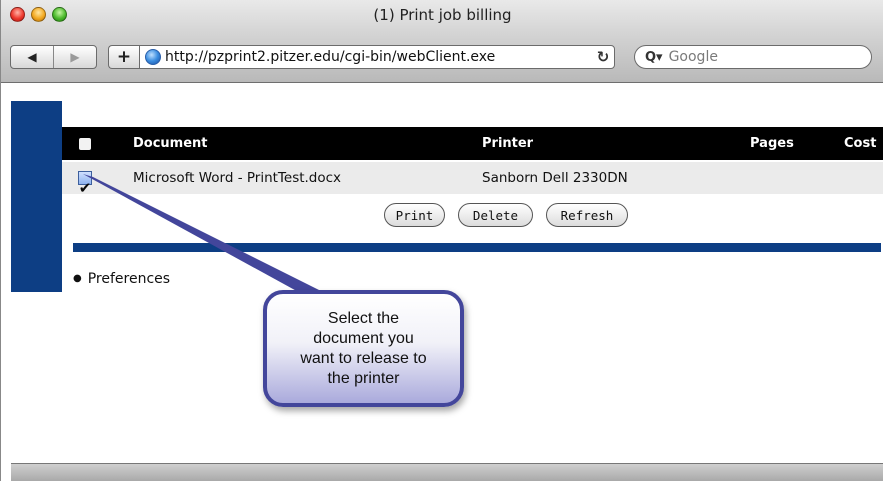 This screenshot has height=481, width=883. Describe the element at coordinates (447, 472) in the screenshot. I see `status-bar` at that location.